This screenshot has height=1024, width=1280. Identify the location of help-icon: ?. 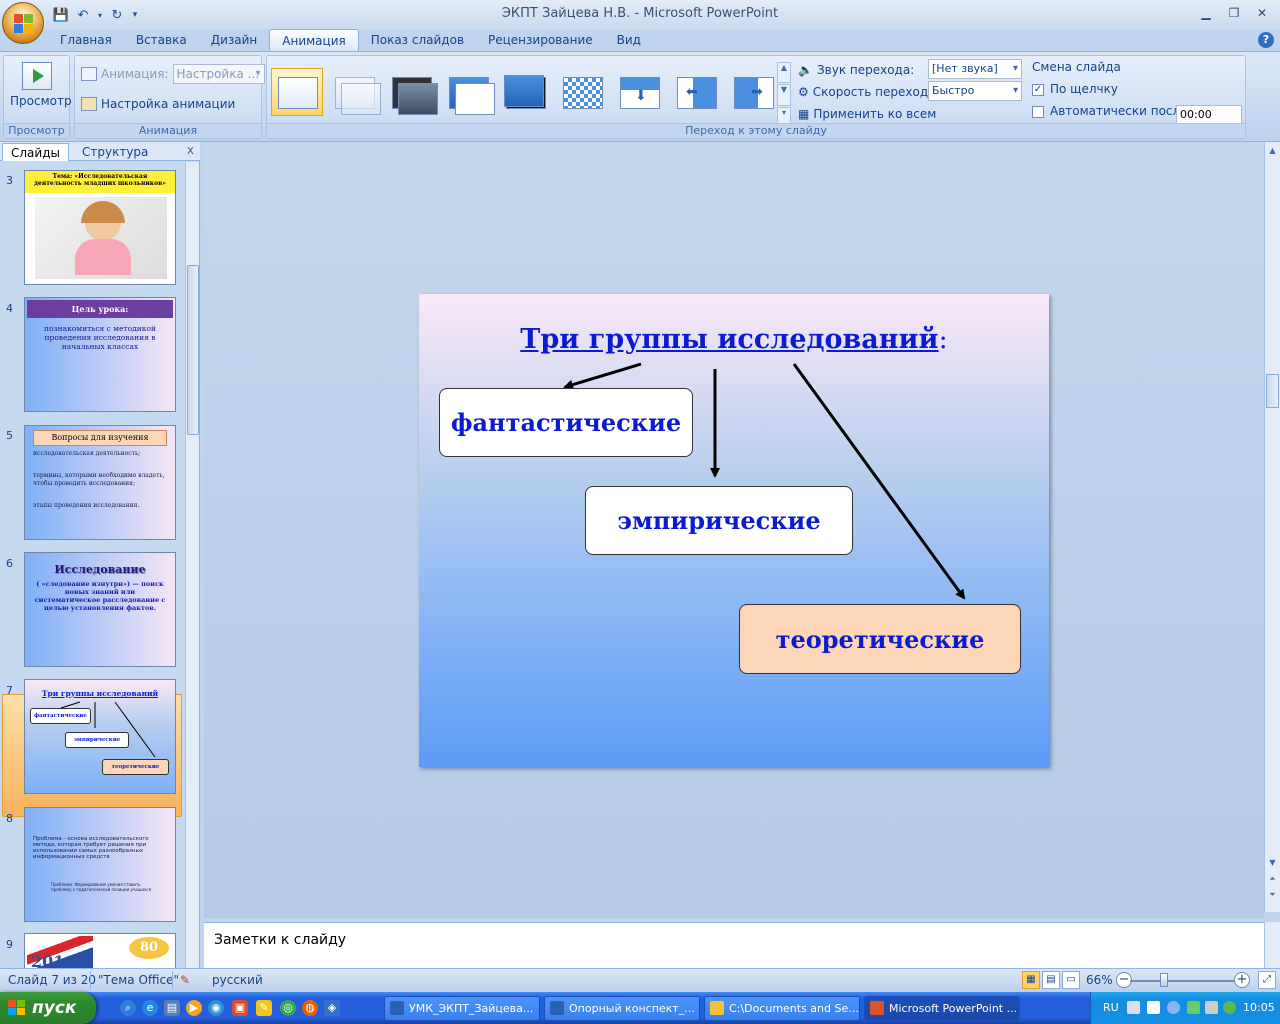
(1266, 40).